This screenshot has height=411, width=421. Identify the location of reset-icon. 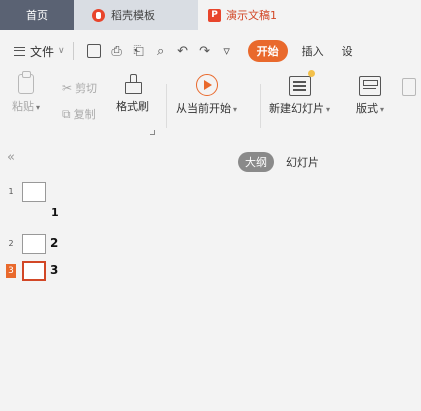
(409, 87).